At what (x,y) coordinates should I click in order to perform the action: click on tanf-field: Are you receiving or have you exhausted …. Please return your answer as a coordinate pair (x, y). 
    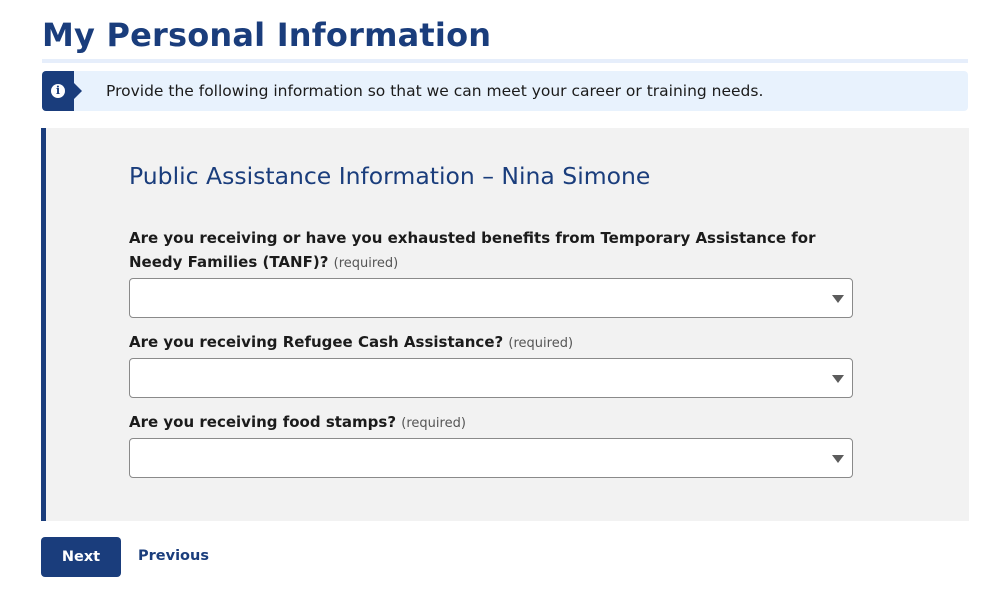
    Looking at the image, I should click on (491, 272).